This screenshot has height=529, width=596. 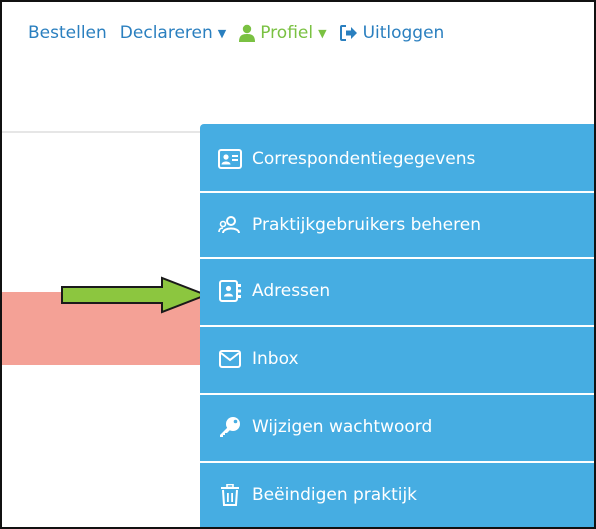 I want to click on nav-profiel-label: Profiel, so click(x=287, y=33).